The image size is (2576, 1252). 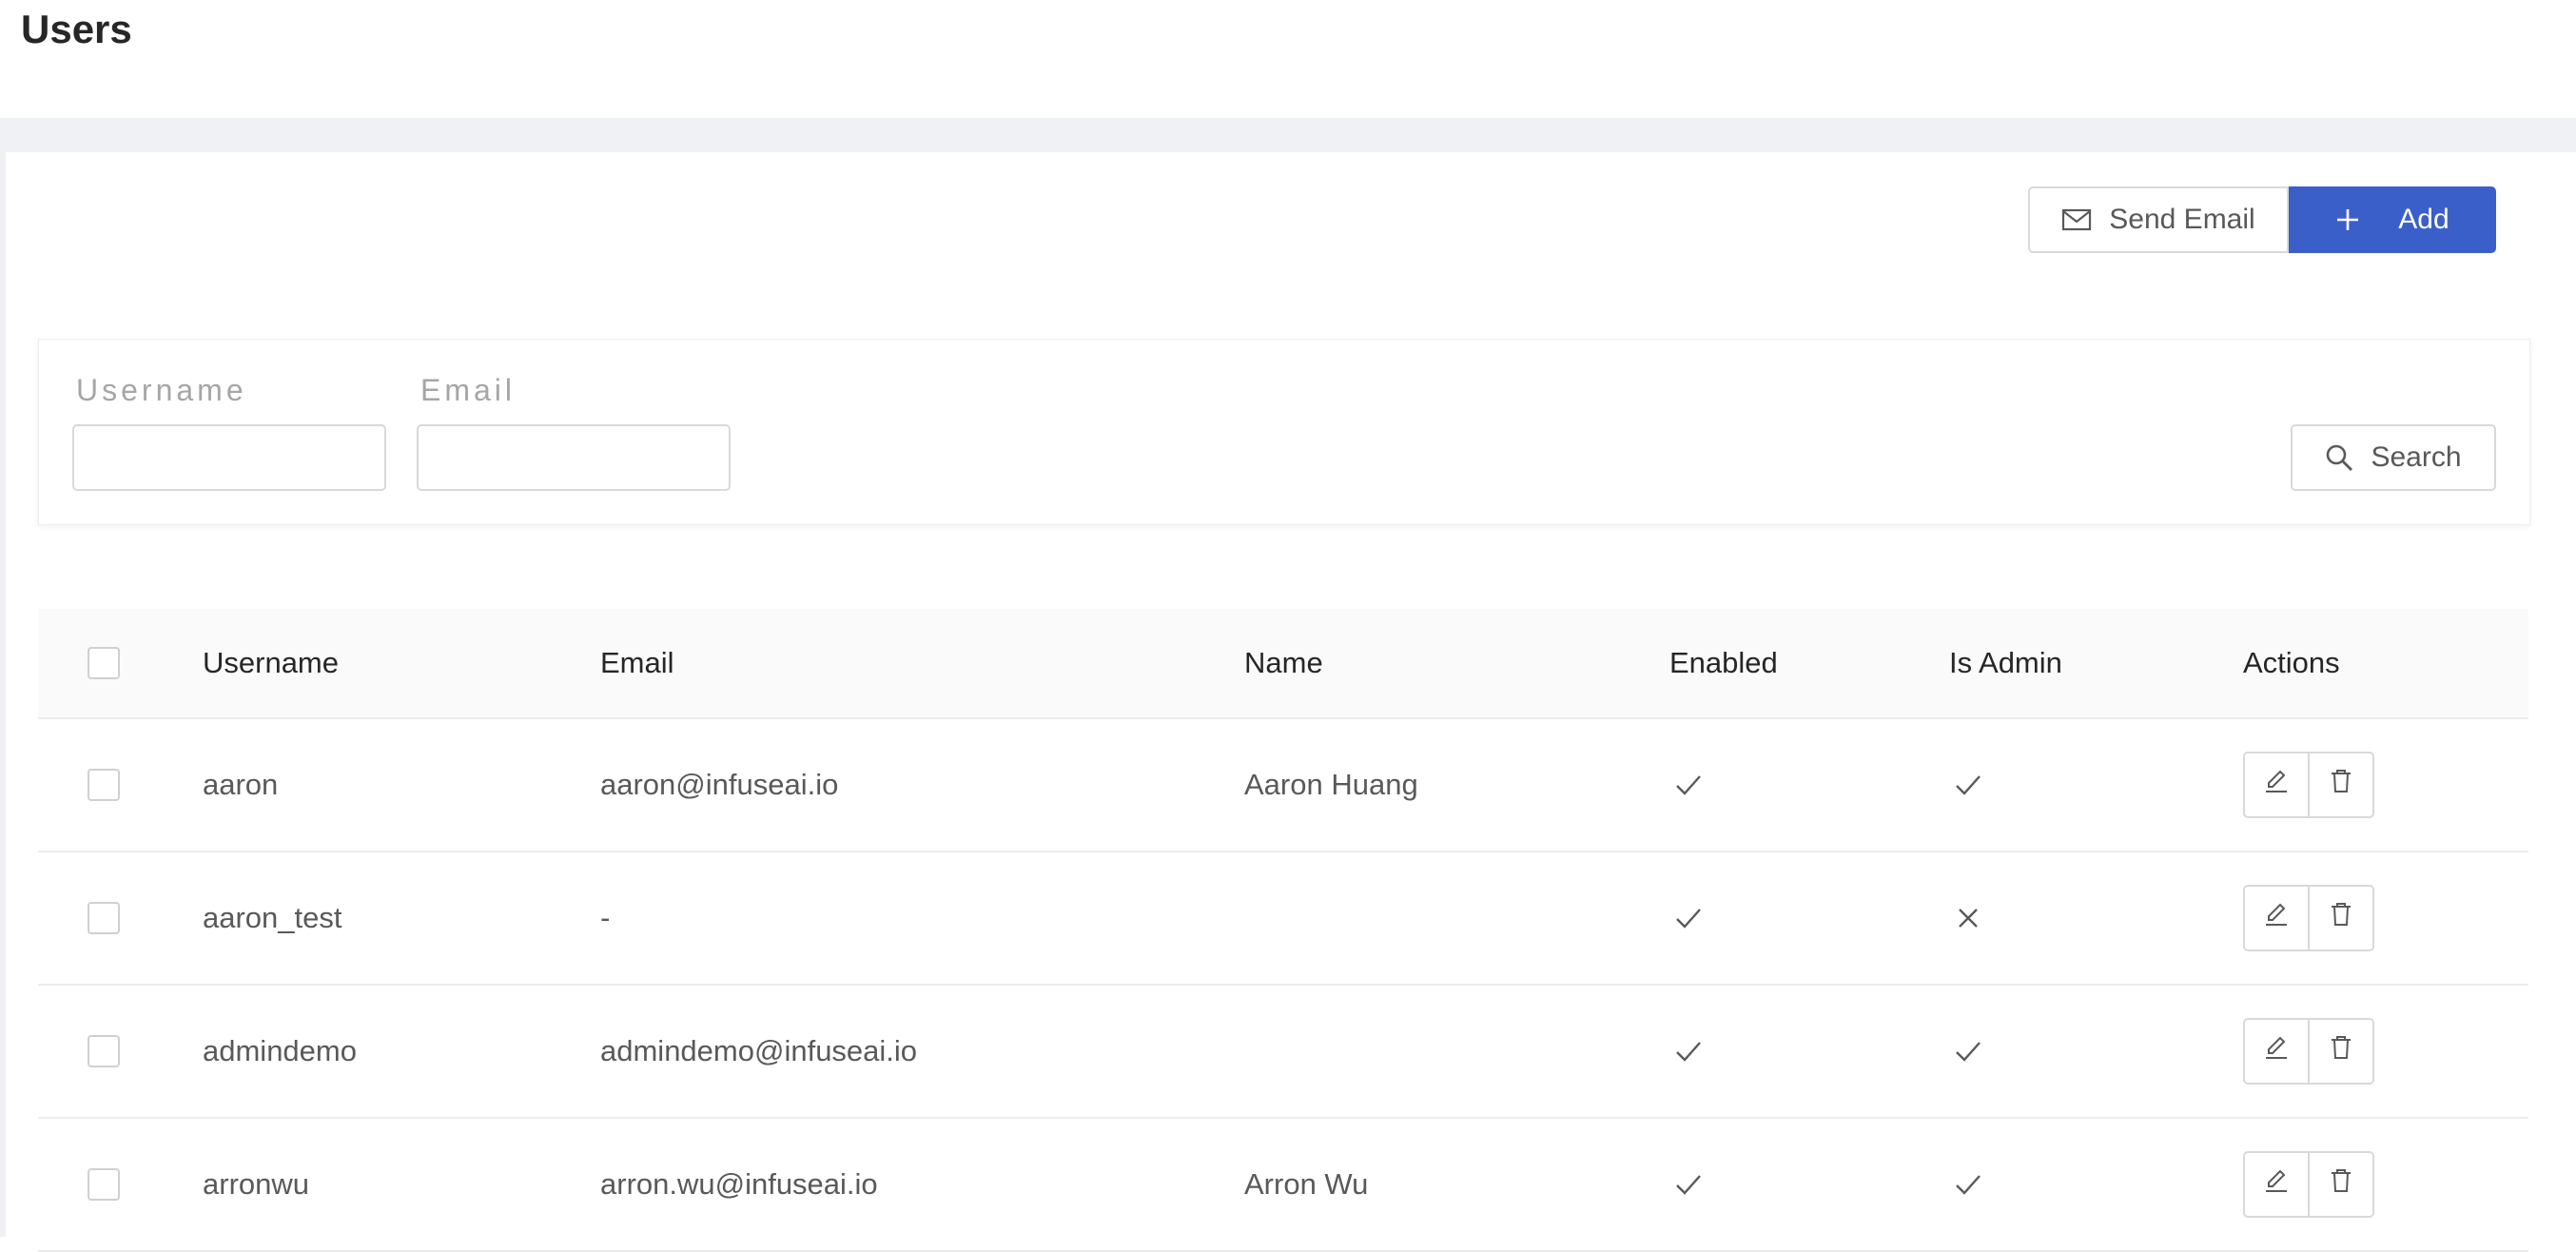 I want to click on cell-email: aaron@infuseai.io, so click(x=720, y=784).